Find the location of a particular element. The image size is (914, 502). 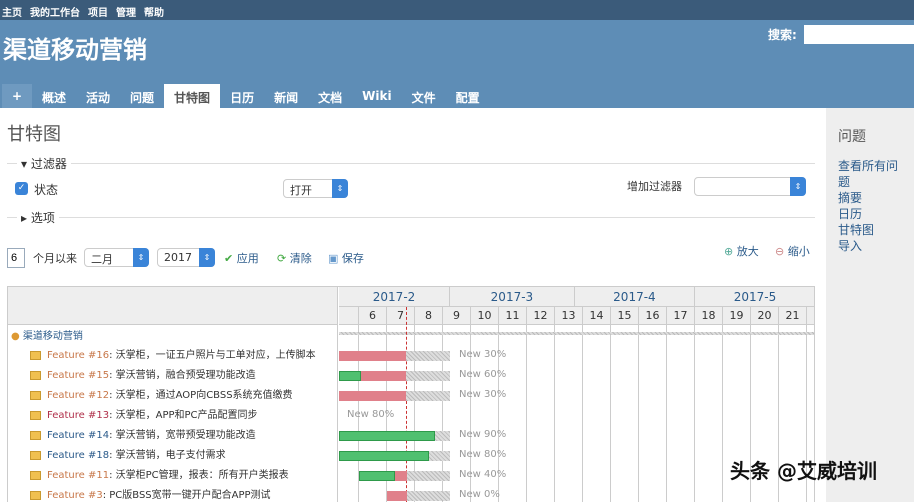

save-icon: ▣ is located at coordinates (333, 258).